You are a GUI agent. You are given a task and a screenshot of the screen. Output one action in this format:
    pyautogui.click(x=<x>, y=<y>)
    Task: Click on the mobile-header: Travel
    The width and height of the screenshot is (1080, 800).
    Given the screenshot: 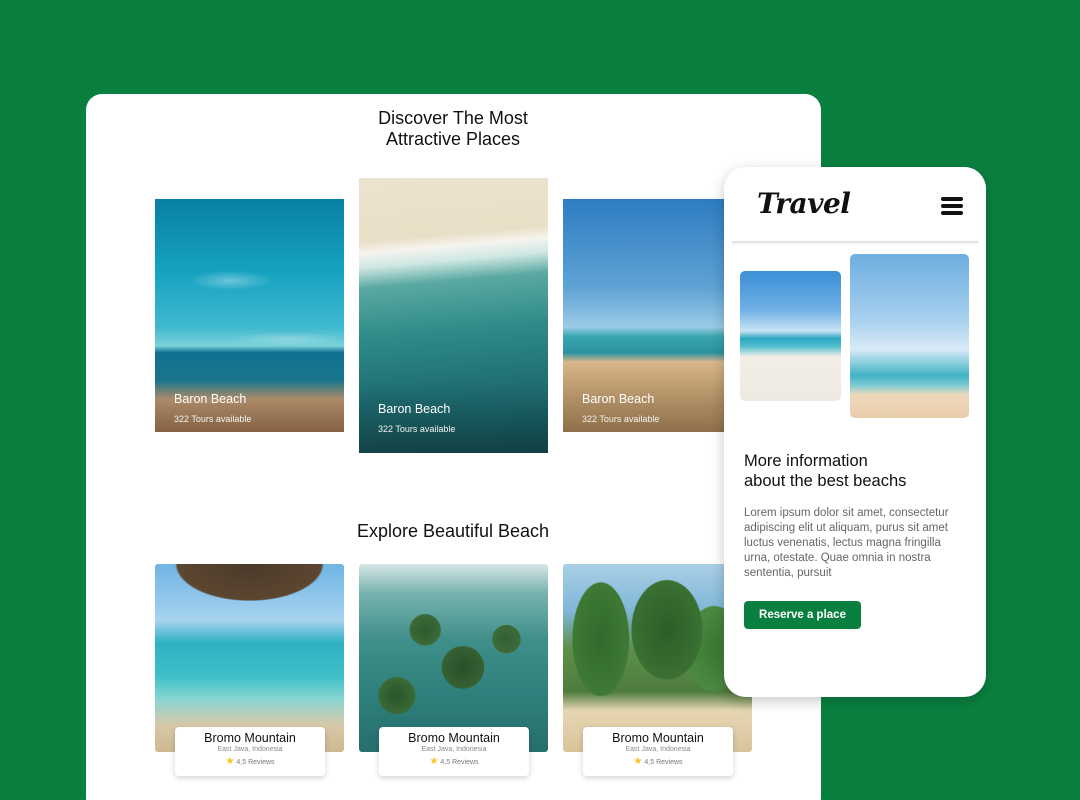 What is the action you would take?
    pyautogui.click(x=855, y=205)
    